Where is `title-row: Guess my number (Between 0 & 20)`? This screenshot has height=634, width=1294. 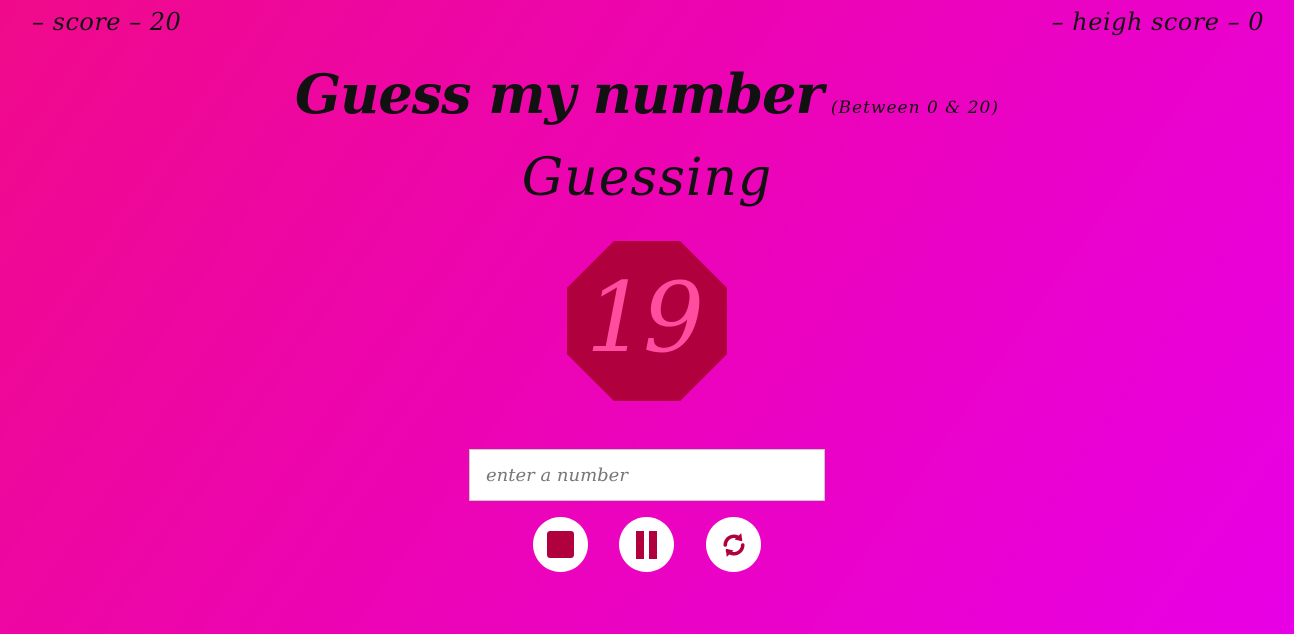
title-row: Guess my number (Between 0 & 20) is located at coordinates (647, 94).